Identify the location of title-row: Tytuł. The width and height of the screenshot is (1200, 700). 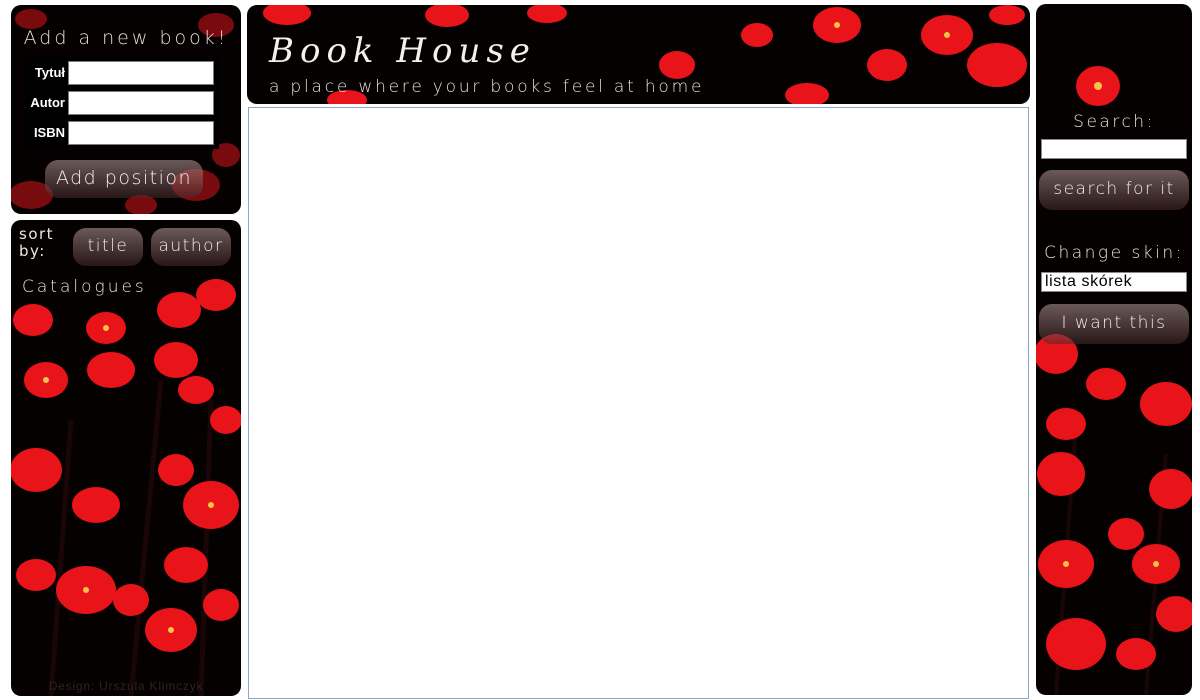
(122, 73).